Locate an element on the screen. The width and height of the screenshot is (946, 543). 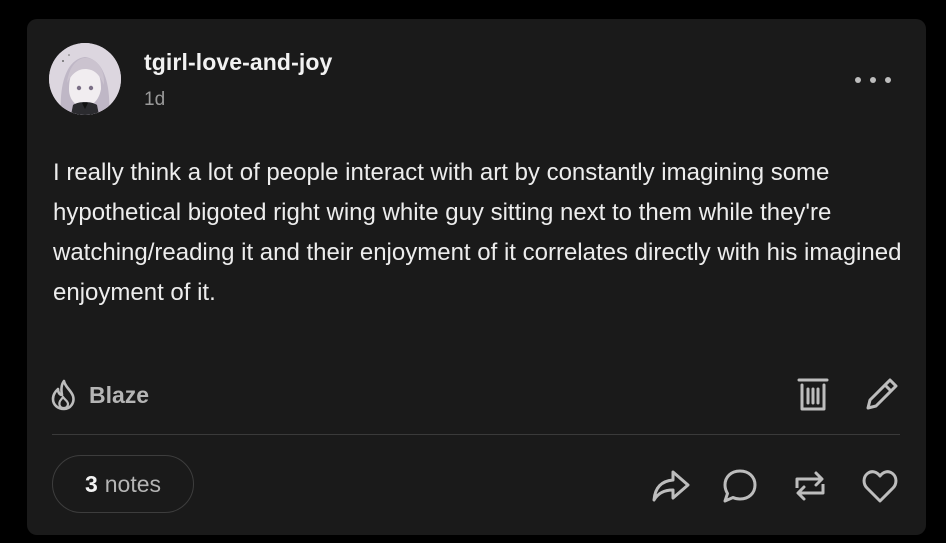
like-button is located at coordinates (880, 486).